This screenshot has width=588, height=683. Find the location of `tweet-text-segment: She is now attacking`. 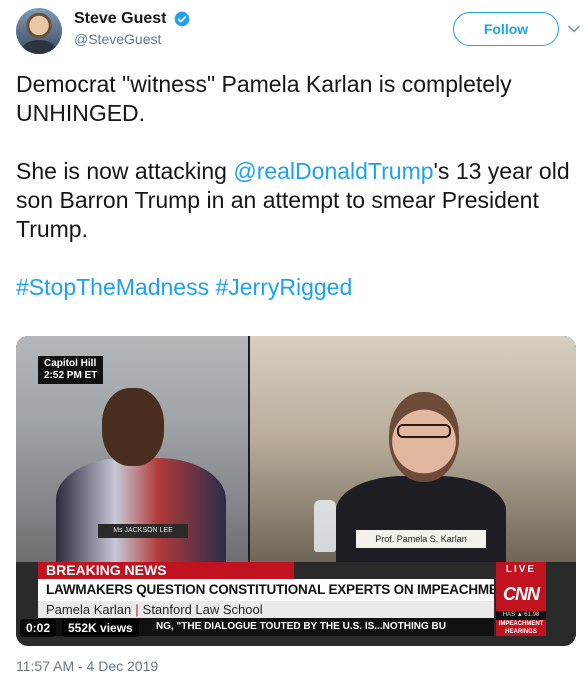

tweet-text-segment: She is now attacking is located at coordinates (125, 171).